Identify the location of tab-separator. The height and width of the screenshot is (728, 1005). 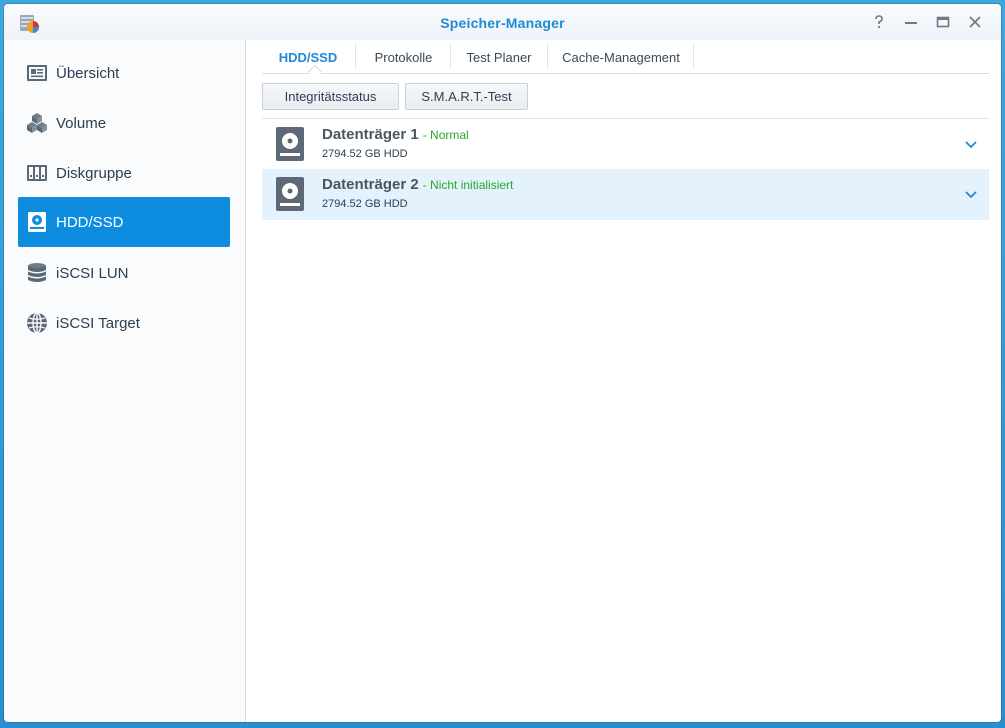
(693, 56).